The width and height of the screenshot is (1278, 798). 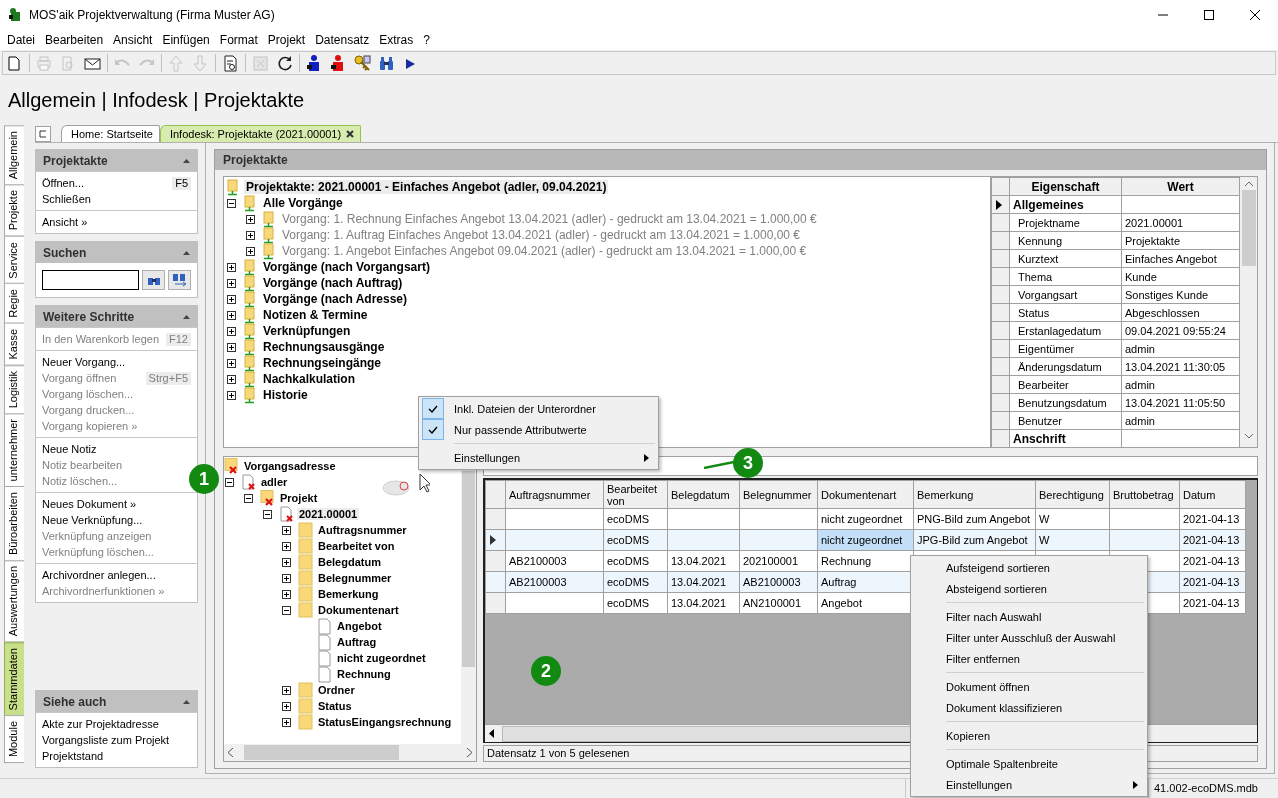 I want to click on side-tab: unternehmer, so click(x=14, y=450).